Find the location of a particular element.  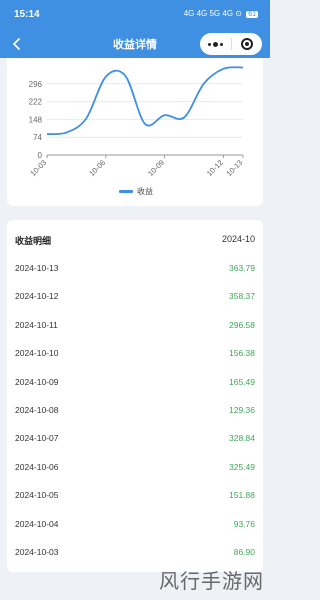

row-date: 2024-10-10 is located at coordinates (37, 353).